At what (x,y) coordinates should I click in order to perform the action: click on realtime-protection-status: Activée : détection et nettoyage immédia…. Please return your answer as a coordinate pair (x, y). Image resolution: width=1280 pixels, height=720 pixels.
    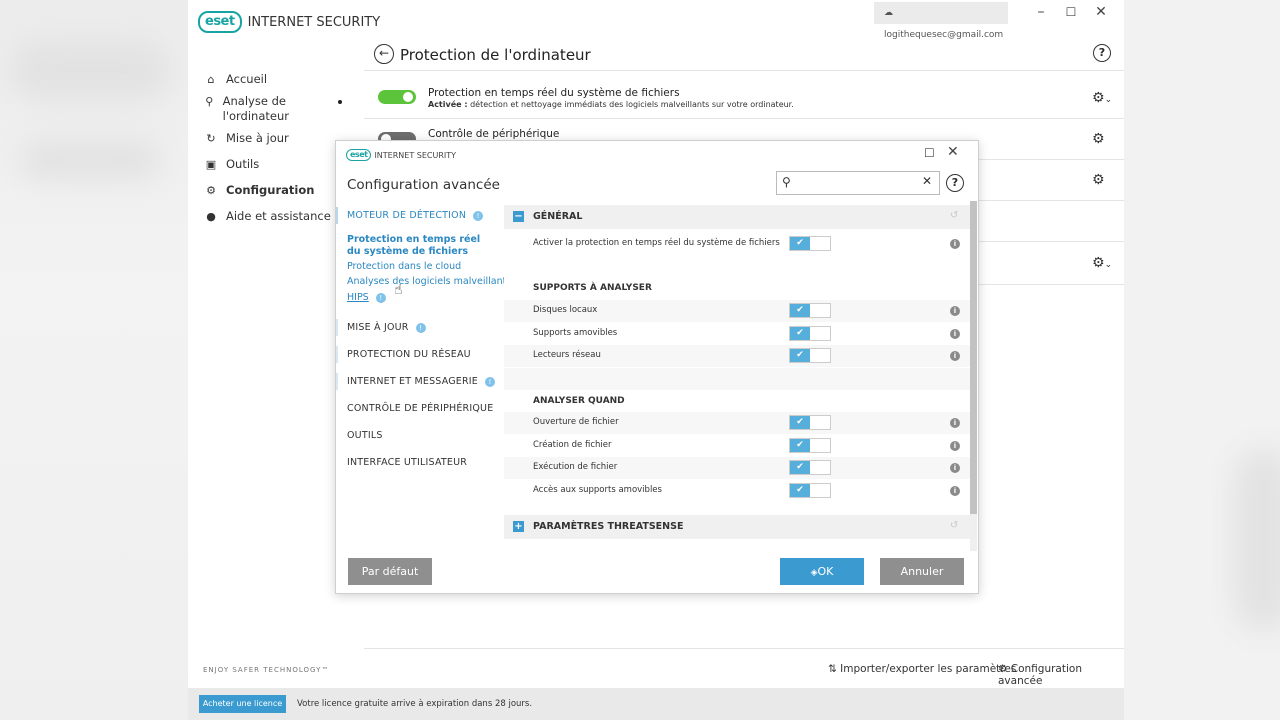
    Looking at the image, I should click on (611, 104).